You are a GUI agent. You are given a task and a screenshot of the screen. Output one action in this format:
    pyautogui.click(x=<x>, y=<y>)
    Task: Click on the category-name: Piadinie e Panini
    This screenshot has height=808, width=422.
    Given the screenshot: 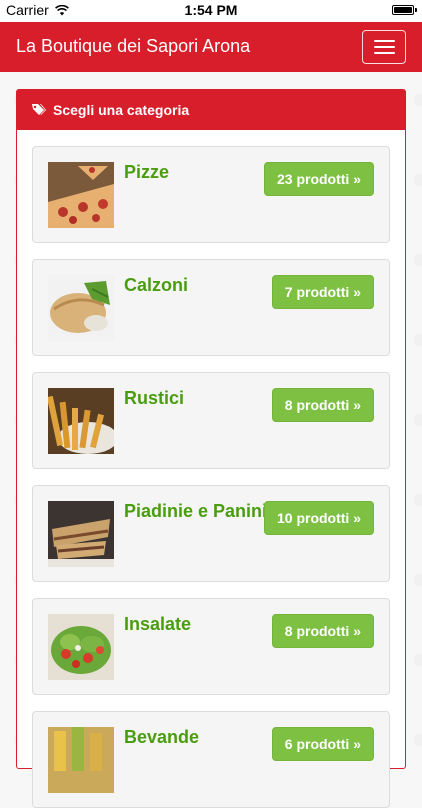 What is the action you would take?
    pyautogui.click(x=195, y=511)
    